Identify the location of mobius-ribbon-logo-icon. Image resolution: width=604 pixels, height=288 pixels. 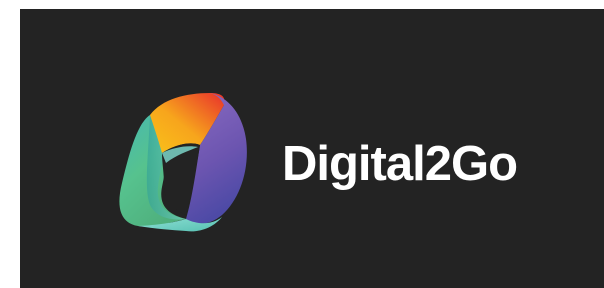
(183, 162).